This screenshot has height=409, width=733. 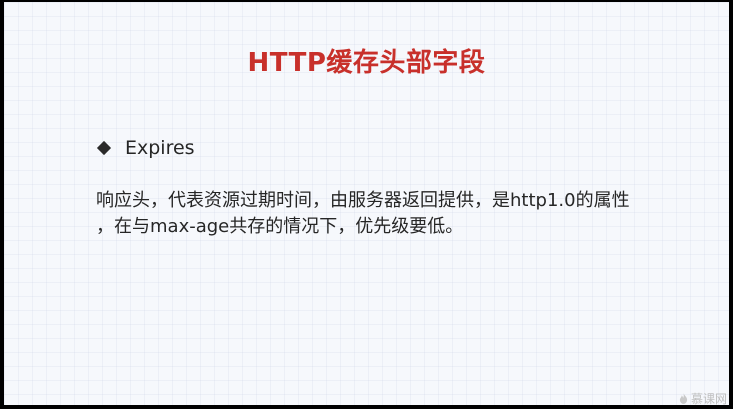 What do you see at coordinates (683, 398) in the screenshot?
I see `flame-icon` at bounding box center [683, 398].